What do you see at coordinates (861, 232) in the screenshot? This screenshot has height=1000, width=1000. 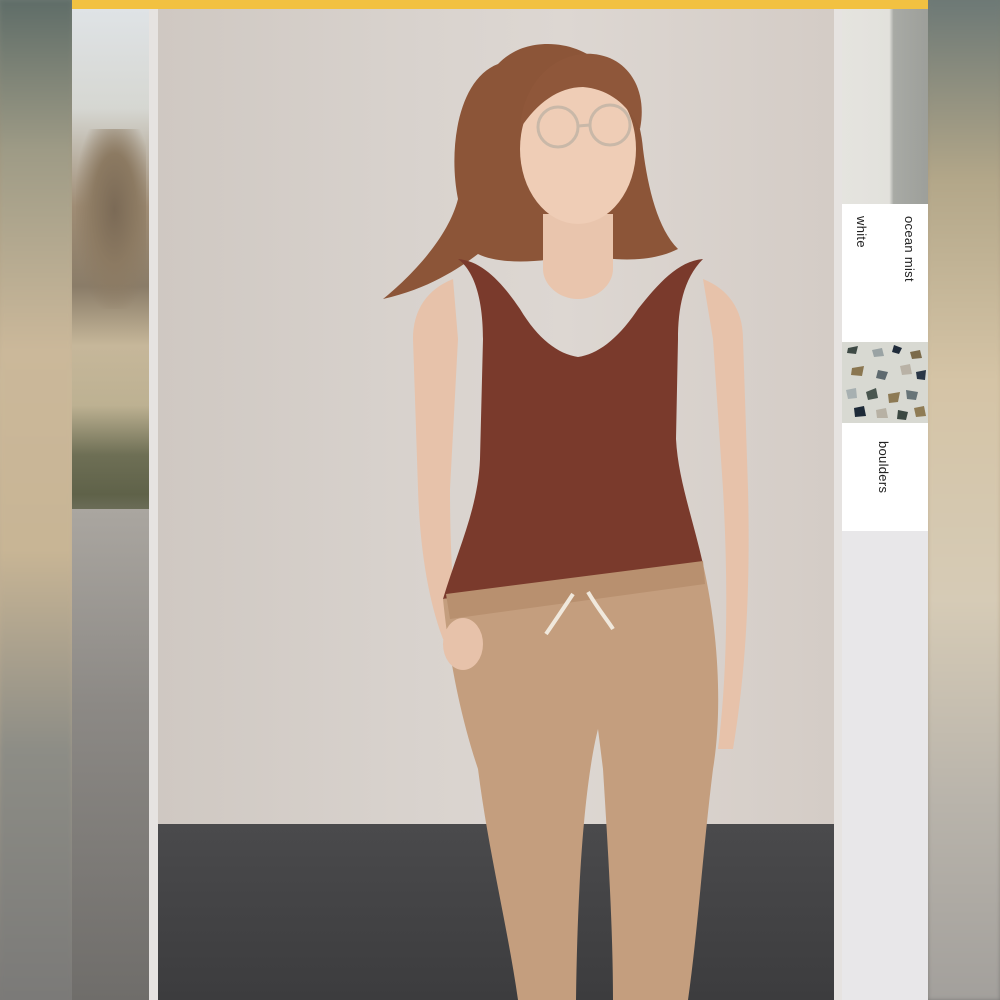 I see `swatch-label-white: white` at bounding box center [861, 232].